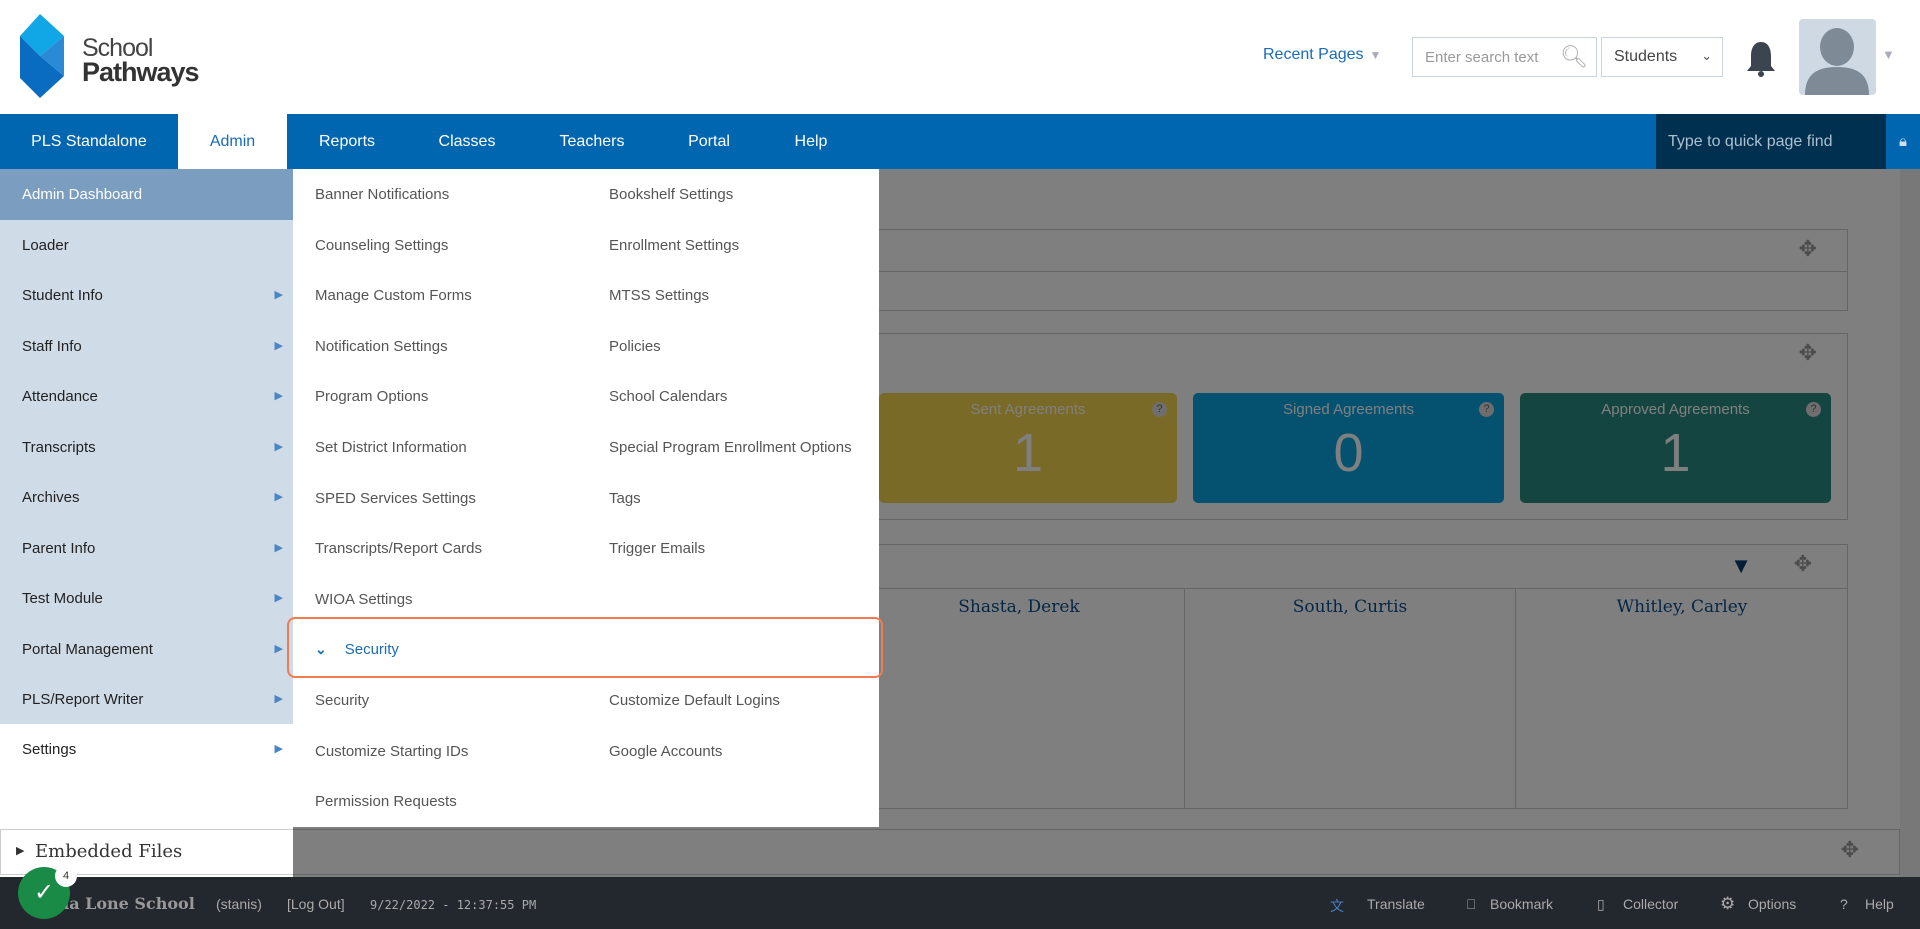 Image resolution: width=1920 pixels, height=929 pixels. What do you see at coordinates (59, 447) in the screenshot?
I see `sidebar-item-label: Transcripts` at bounding box center [59, 447].